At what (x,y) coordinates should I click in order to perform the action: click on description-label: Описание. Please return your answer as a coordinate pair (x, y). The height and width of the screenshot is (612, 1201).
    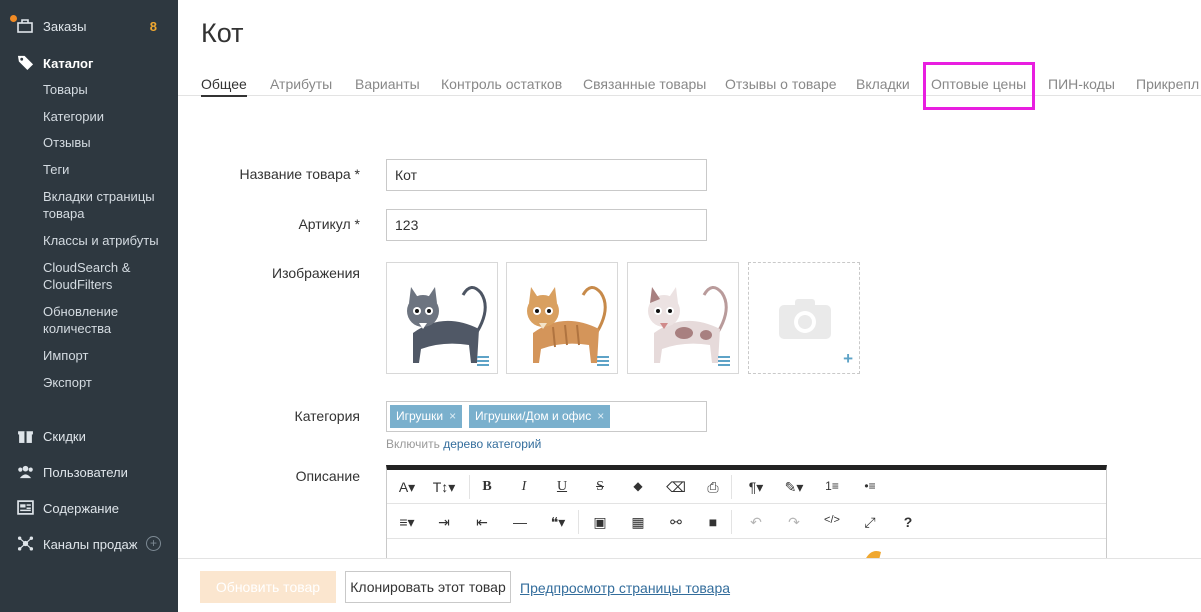
    Looking at the image, I should click on (327, 476).